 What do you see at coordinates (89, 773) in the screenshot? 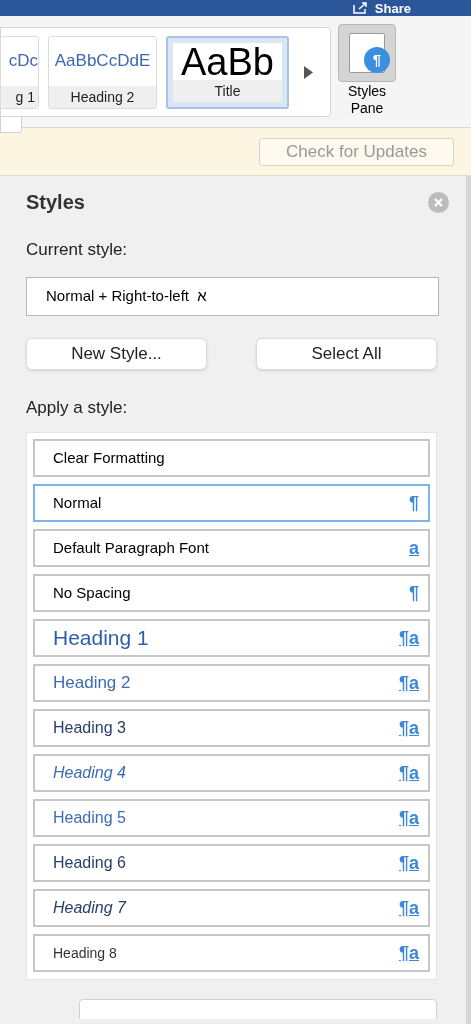
I see `style-name: Heading 4` at bounding box center [89, 773].